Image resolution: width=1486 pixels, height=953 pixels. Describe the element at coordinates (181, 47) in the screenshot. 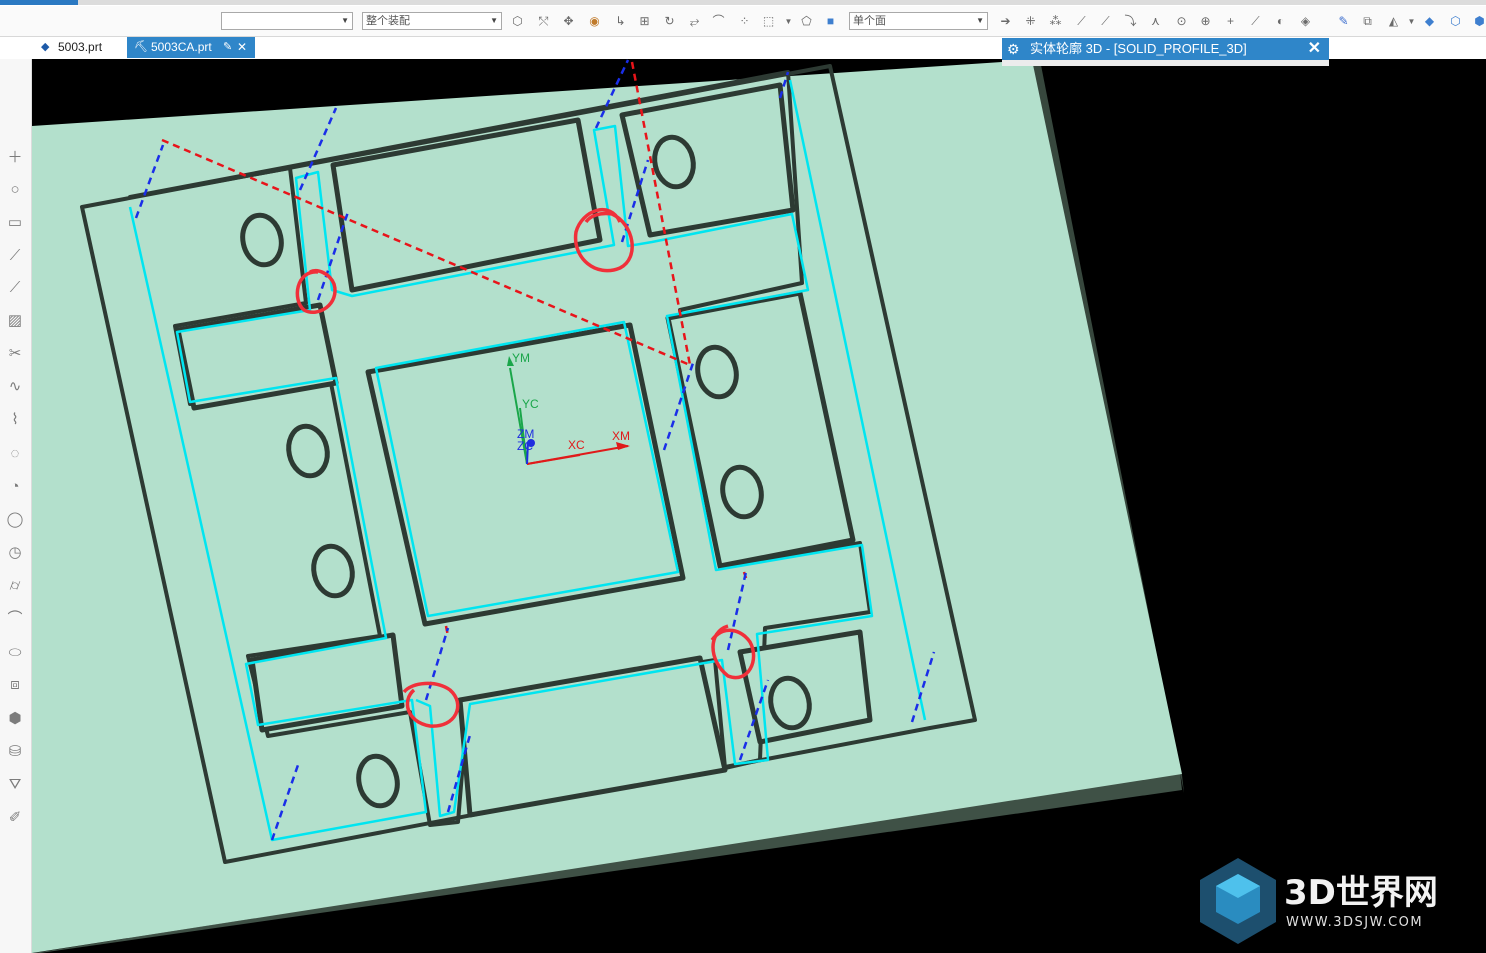

I see `tab-label: 5003CA.prt` at that location.